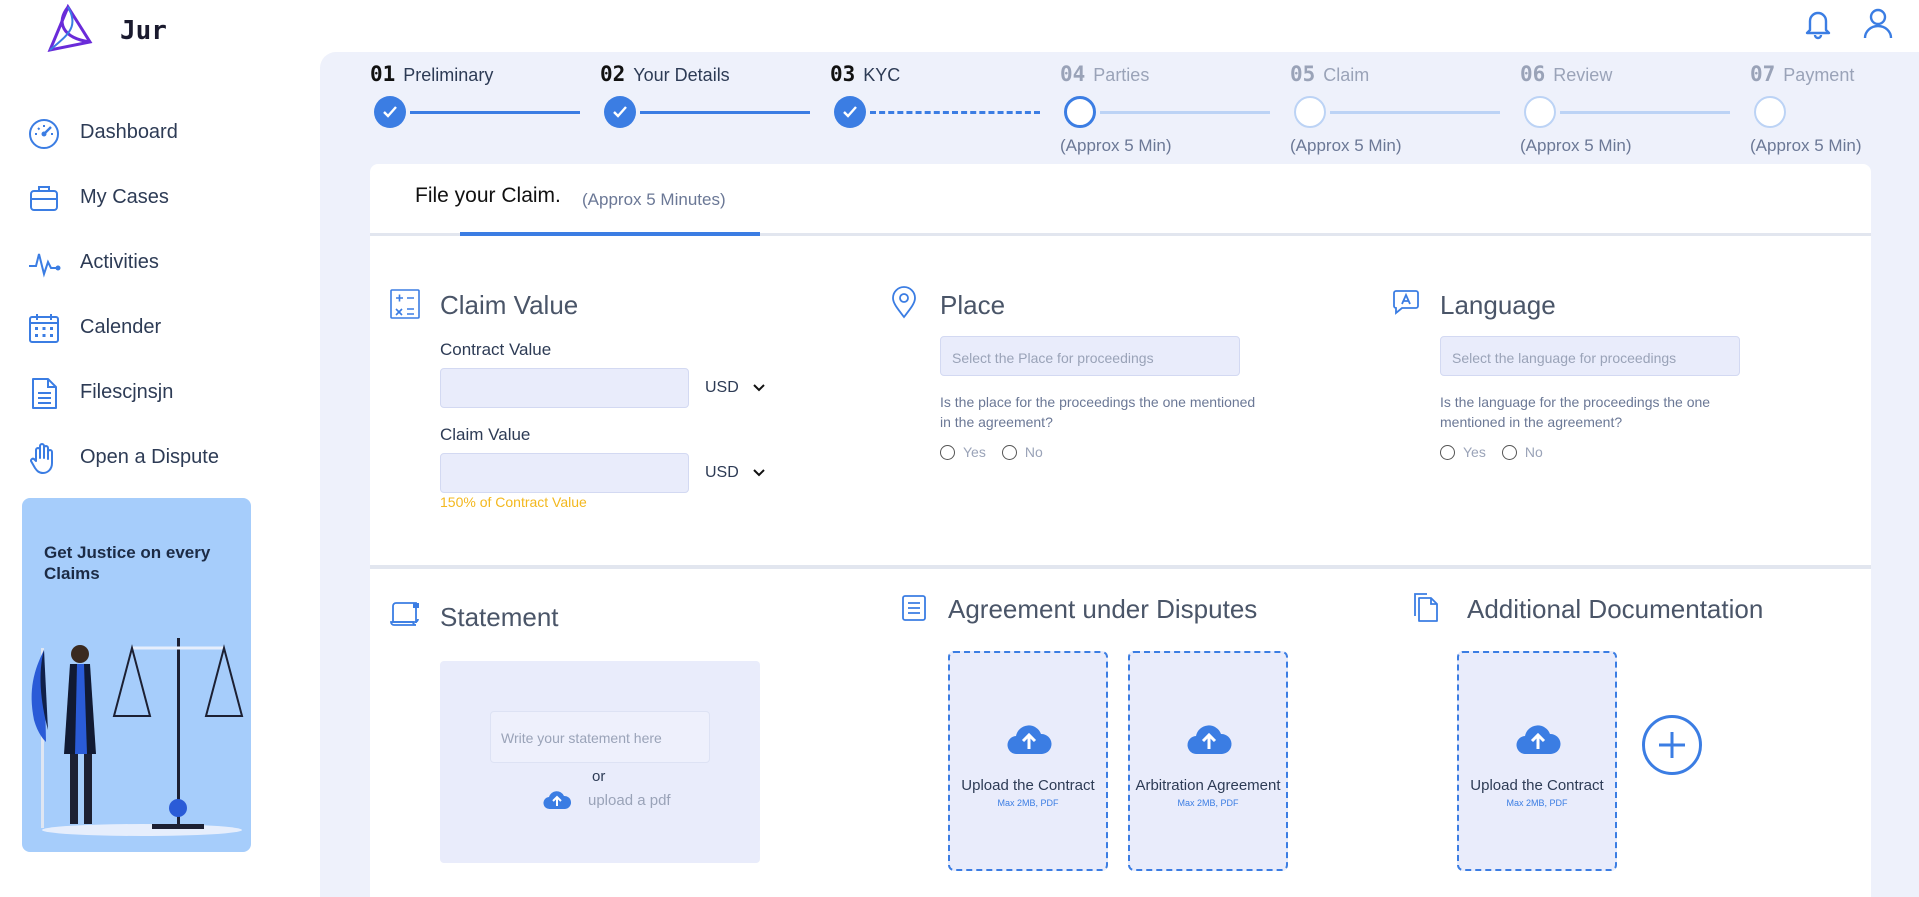 The image size is (1919, 897). What do you see at coordinates (735, 388) in the screenshot?
I see `contract-currency-select: USD` at bounding box center [735, 388].